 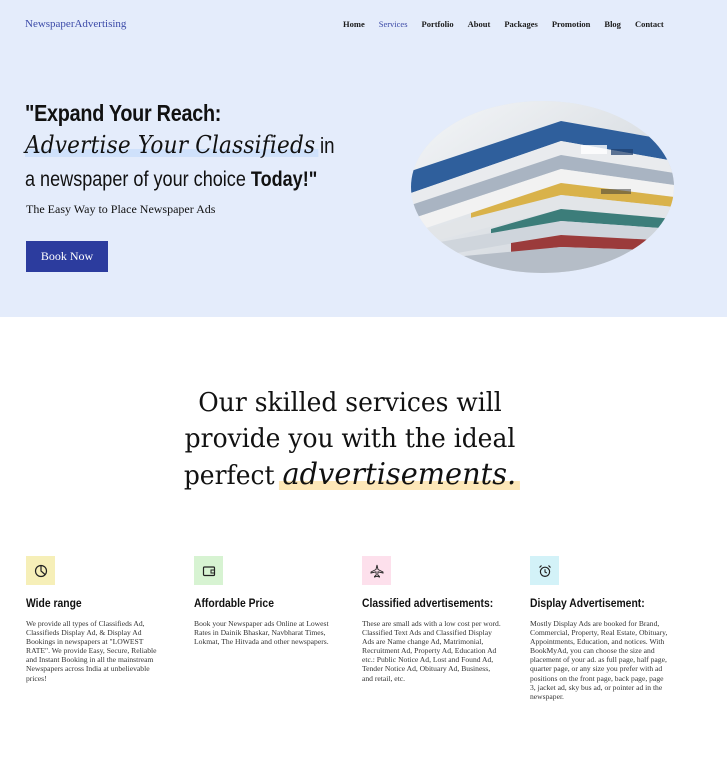 I want to click on site-logo: NewspaperAdvertising, so click(x=75, y=24).